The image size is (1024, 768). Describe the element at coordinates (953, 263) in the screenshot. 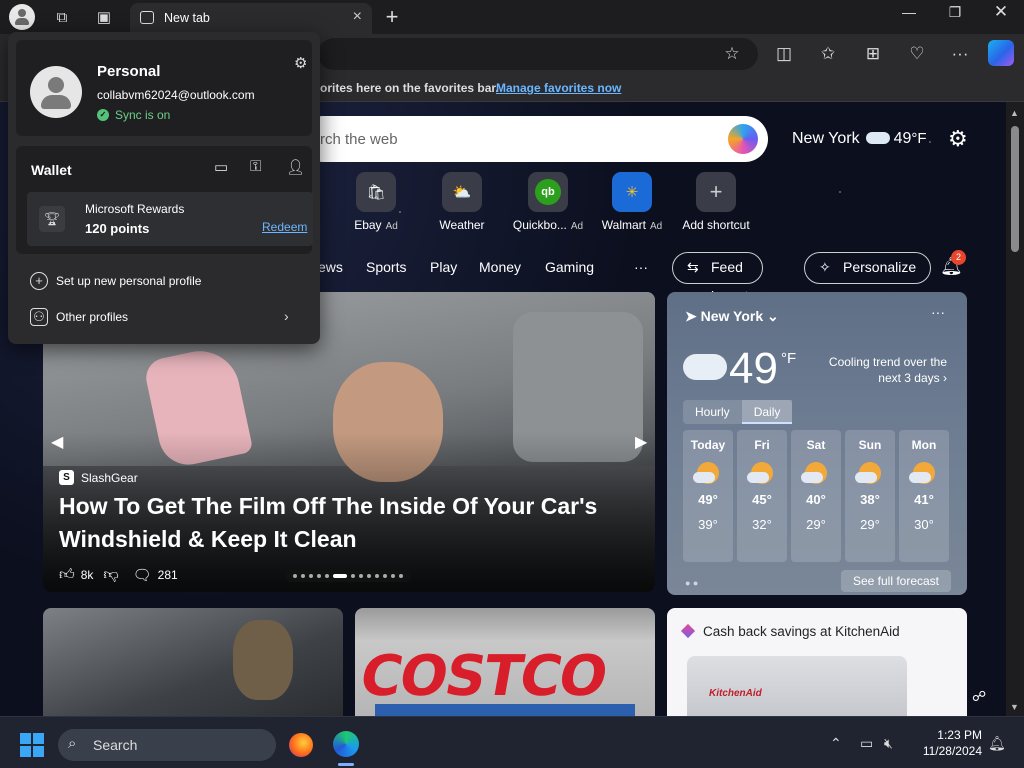

I see `notifications-bell-icon: 🔔︎ 2` at that location.